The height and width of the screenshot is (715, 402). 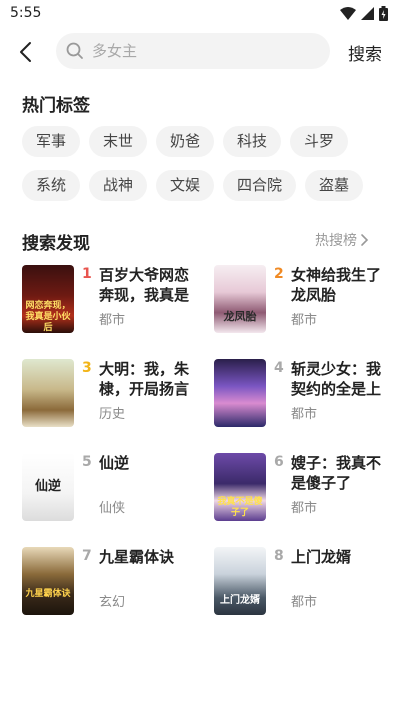 I want to click on hot-rank-label: 热搜榜, so click(x=336, y=241).